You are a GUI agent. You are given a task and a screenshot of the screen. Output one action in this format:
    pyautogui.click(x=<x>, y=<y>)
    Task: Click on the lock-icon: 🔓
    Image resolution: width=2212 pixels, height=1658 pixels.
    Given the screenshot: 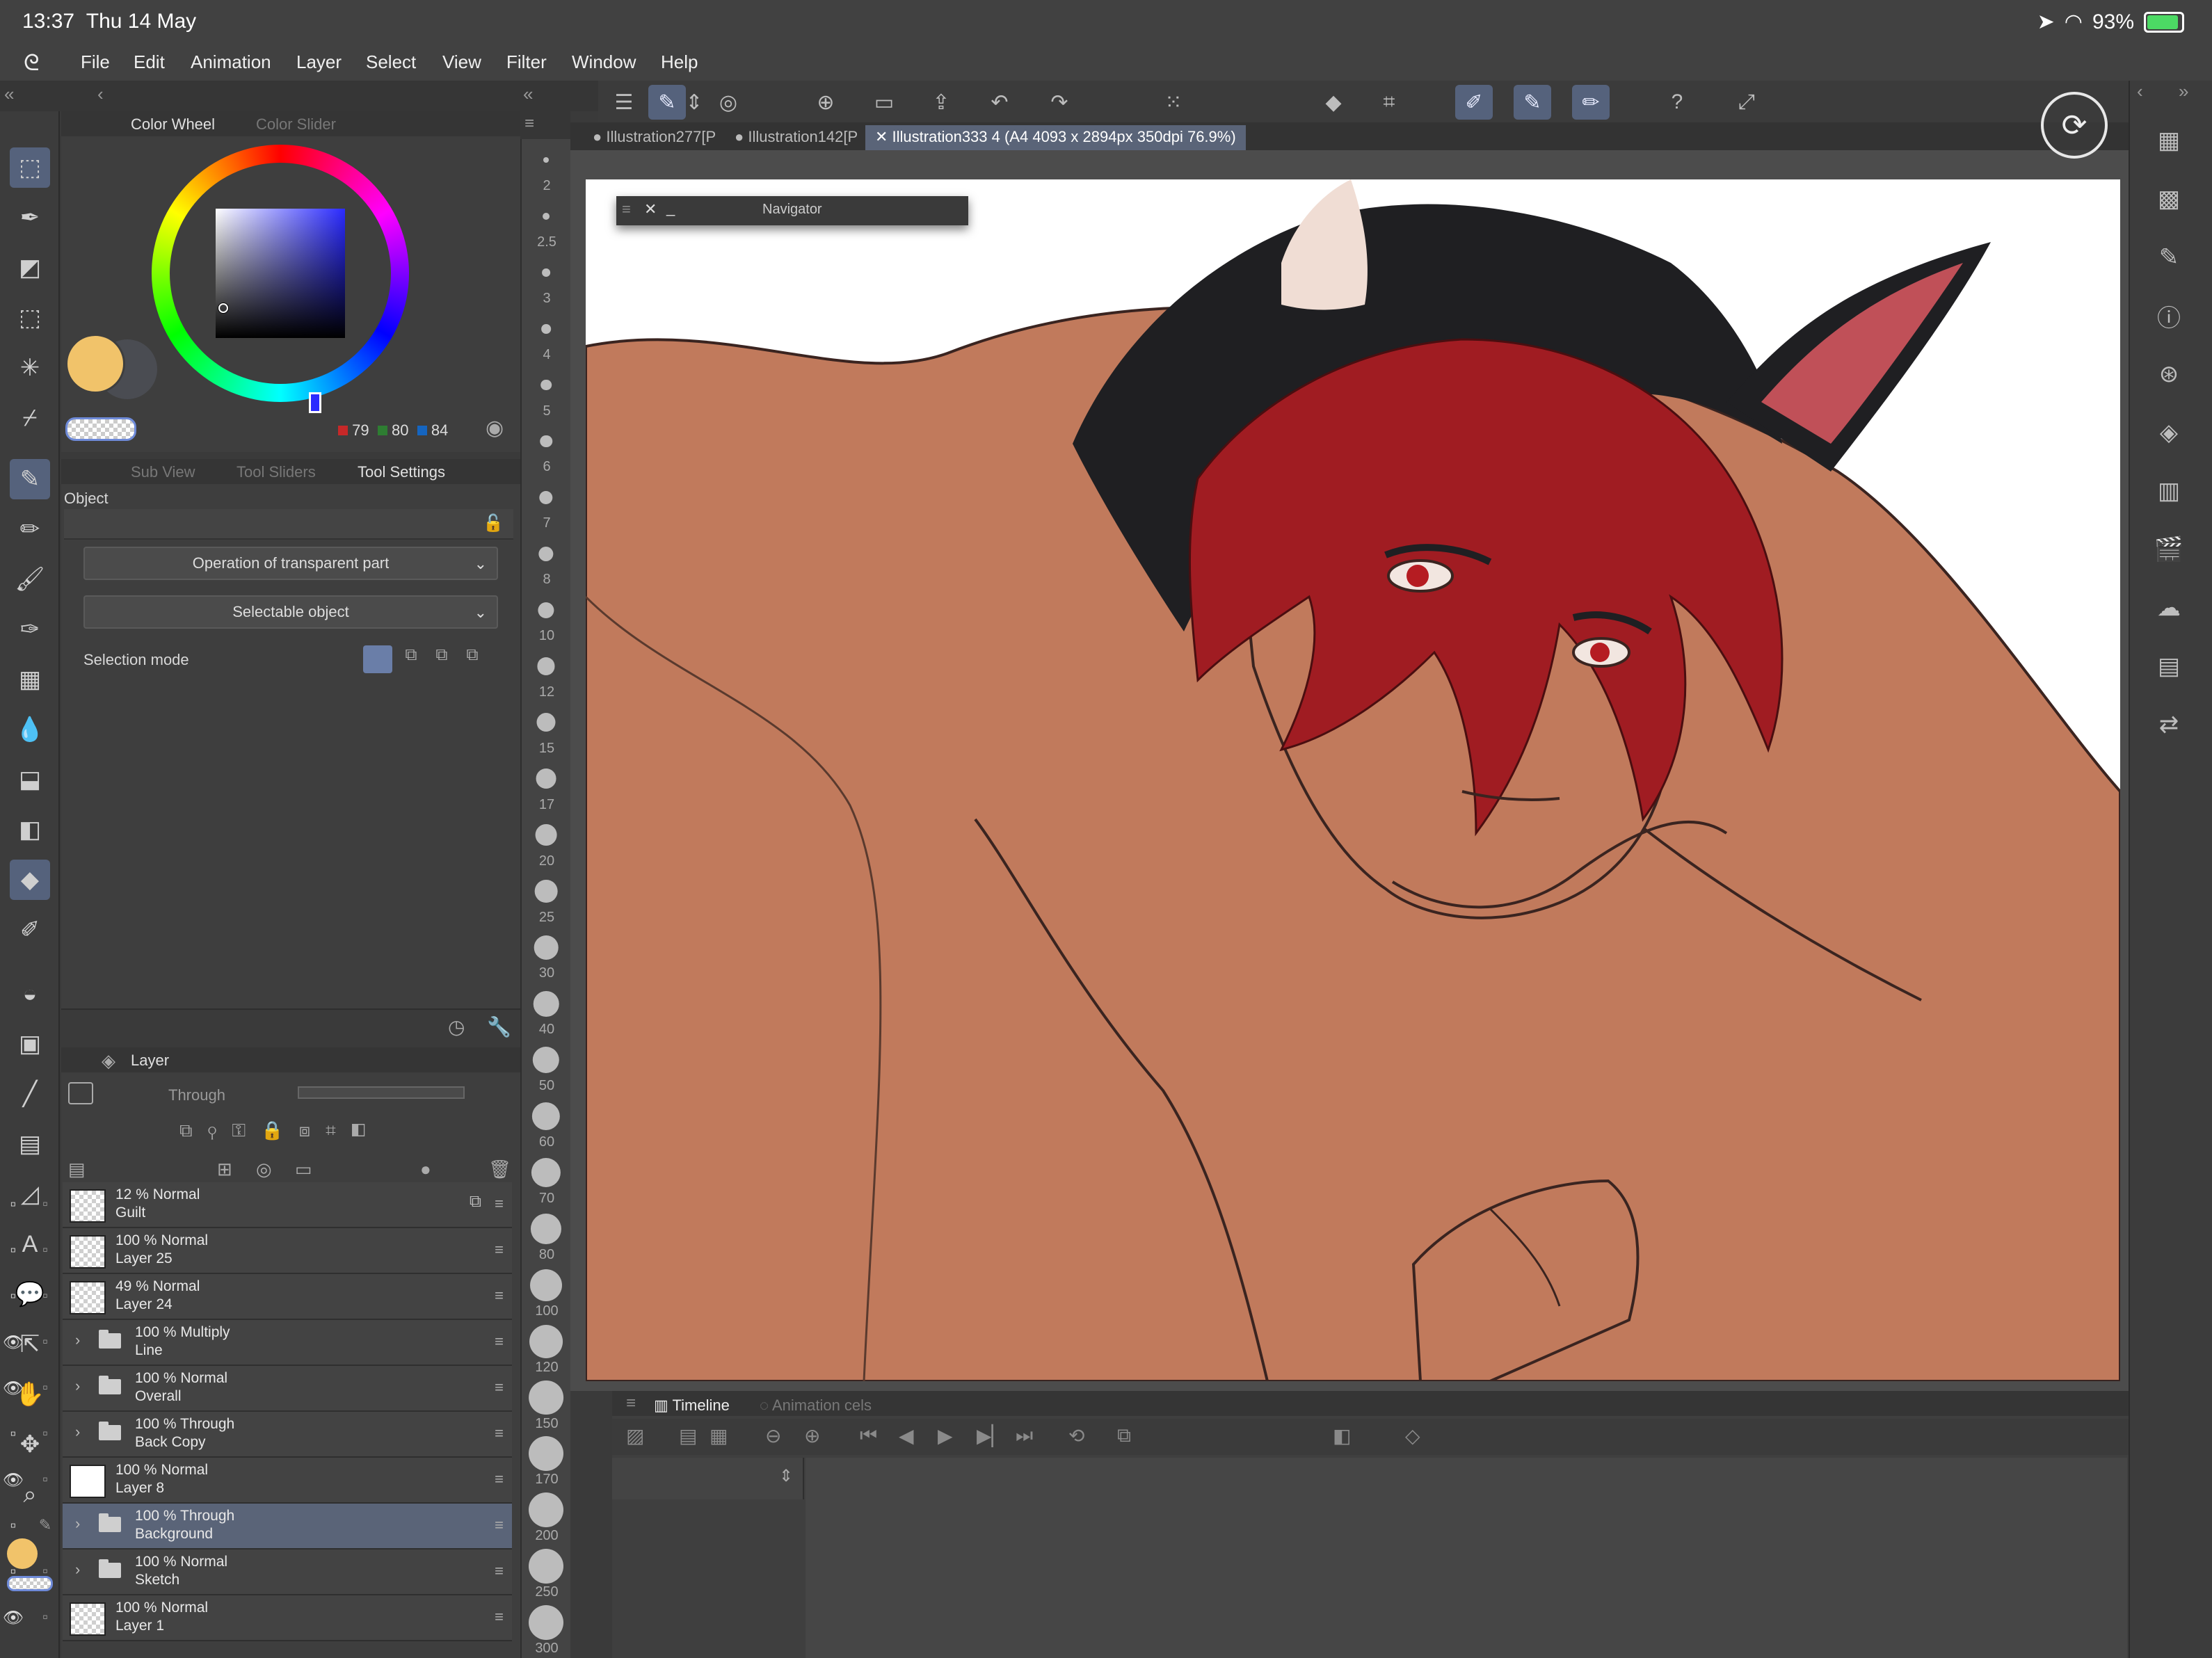 What is the action you would take?
    pyautogui.click(x=493, y=523)
    